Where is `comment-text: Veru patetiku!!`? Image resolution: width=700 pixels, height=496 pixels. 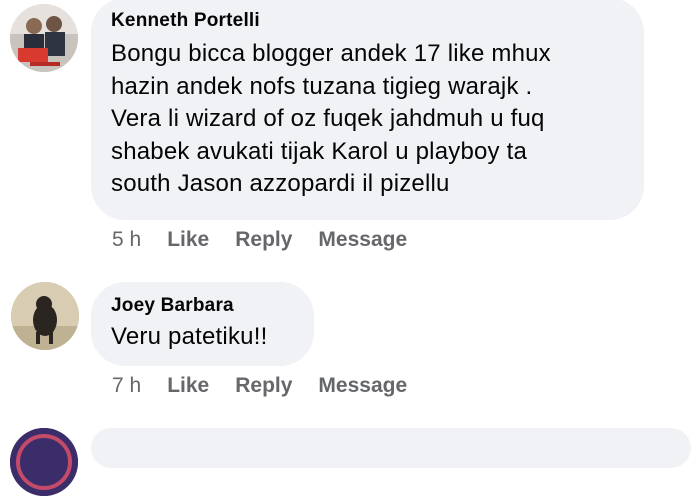 comment-text: Veru patetiku!! is located at coordinates (189, 336).